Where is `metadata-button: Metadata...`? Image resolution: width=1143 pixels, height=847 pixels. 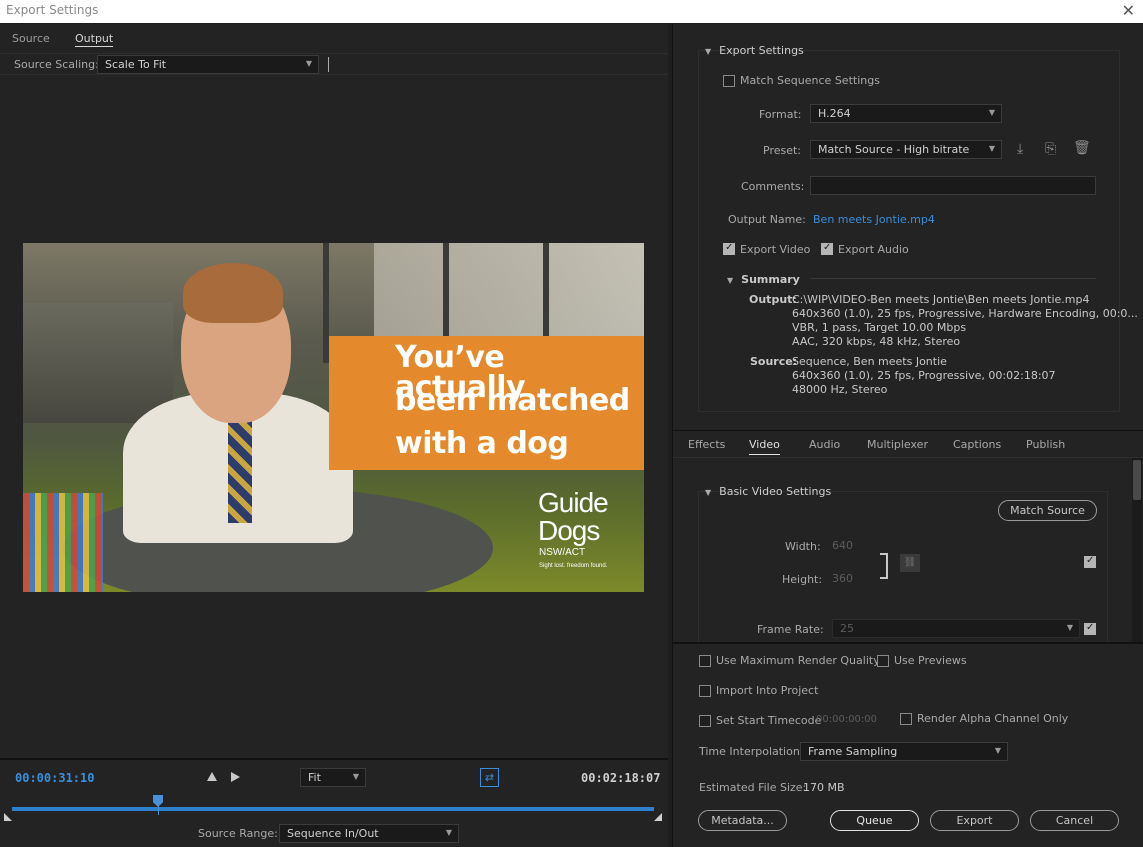
metadata-button: Metadata... is located at coordinates (742, 820).